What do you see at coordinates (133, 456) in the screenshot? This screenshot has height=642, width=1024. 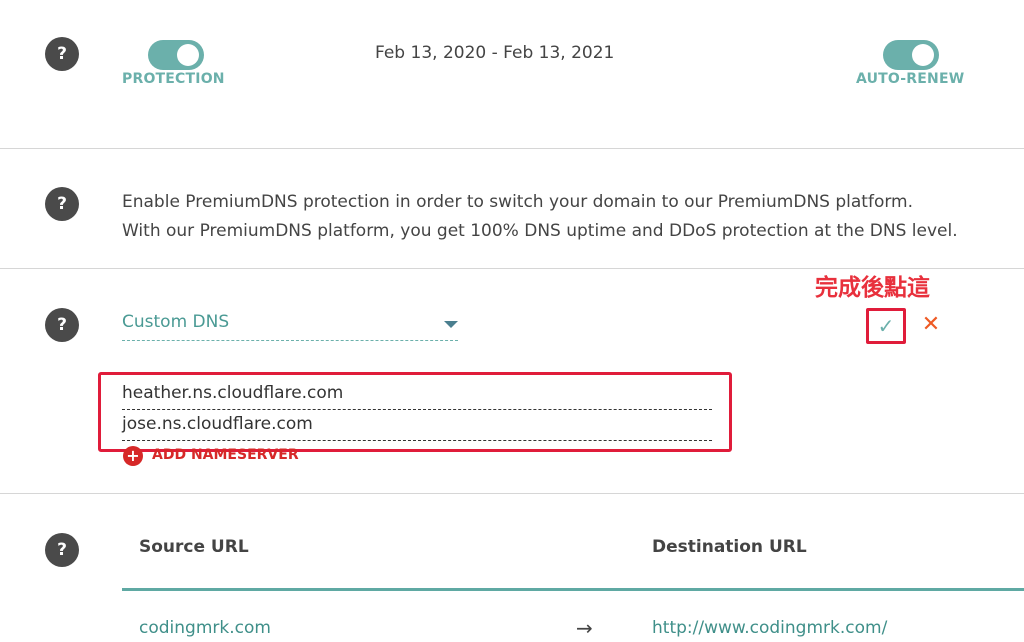 I see `plus-icon: +` at bounding box center [133, 456].